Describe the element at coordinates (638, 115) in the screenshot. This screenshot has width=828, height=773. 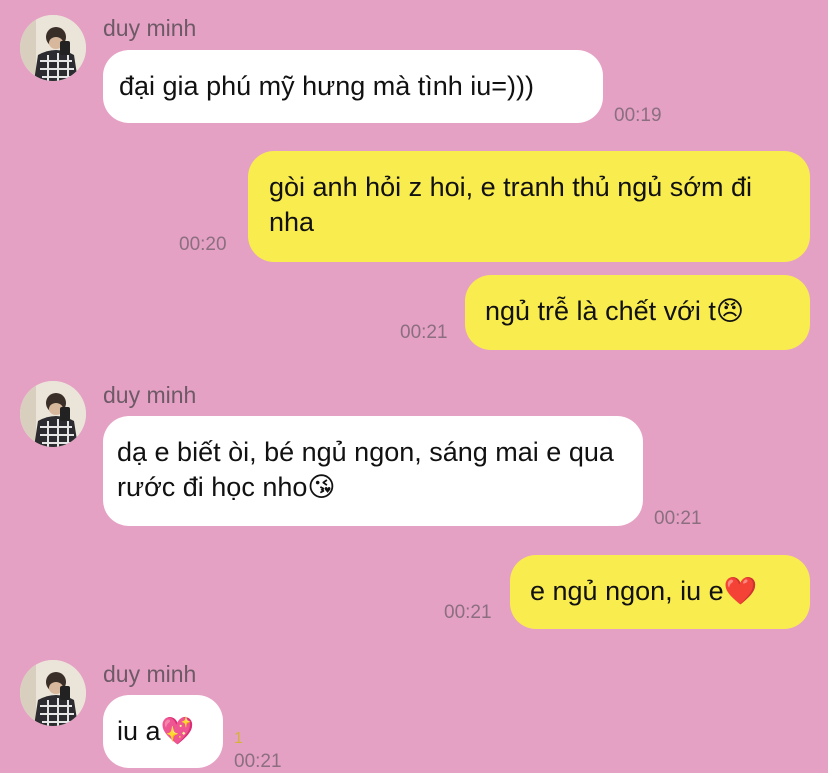
I see `timestamp: 00:19` at that location.